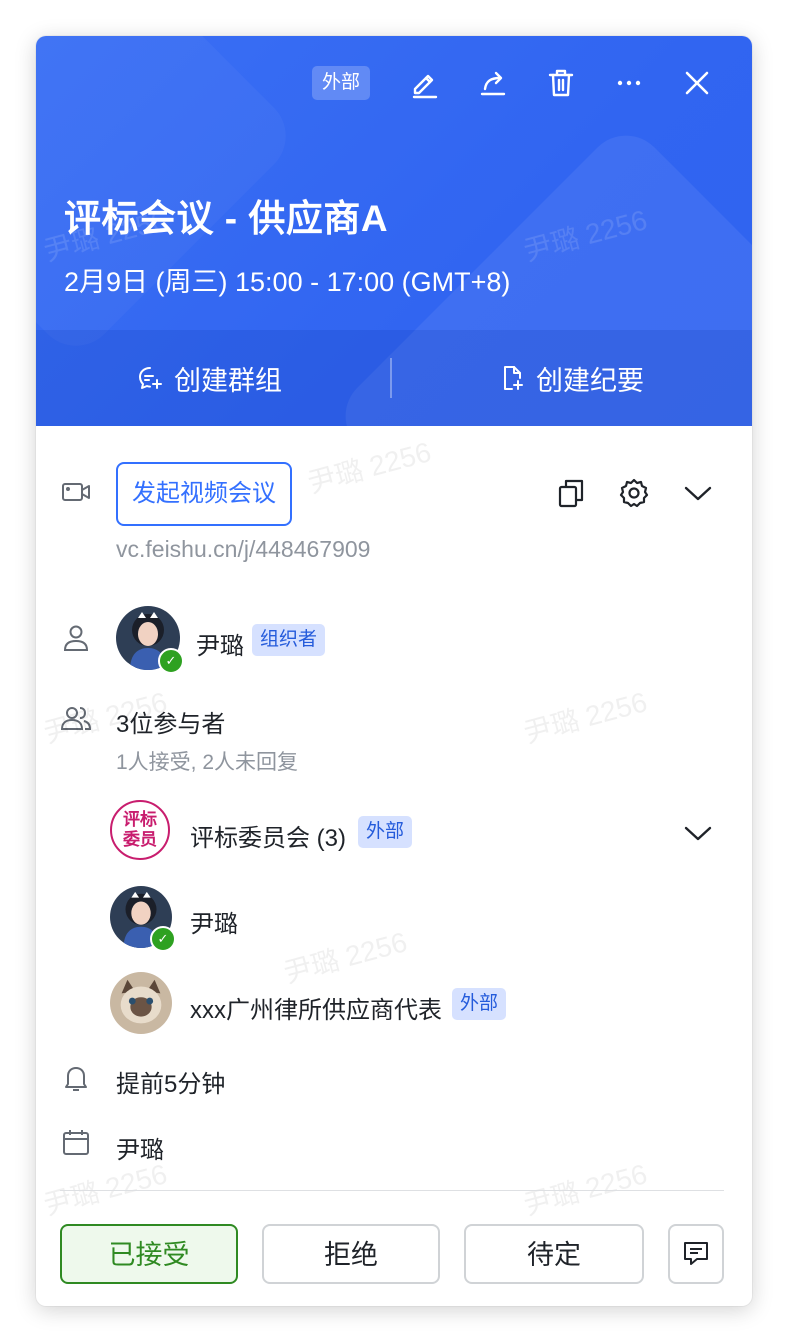 The width and height of the screenshot is (788, 1342). What do you see at coordinates (171, 1084) in the screenshot?
I see `reminder-text: 提前5分钟` at bounding box center [171, 1084].